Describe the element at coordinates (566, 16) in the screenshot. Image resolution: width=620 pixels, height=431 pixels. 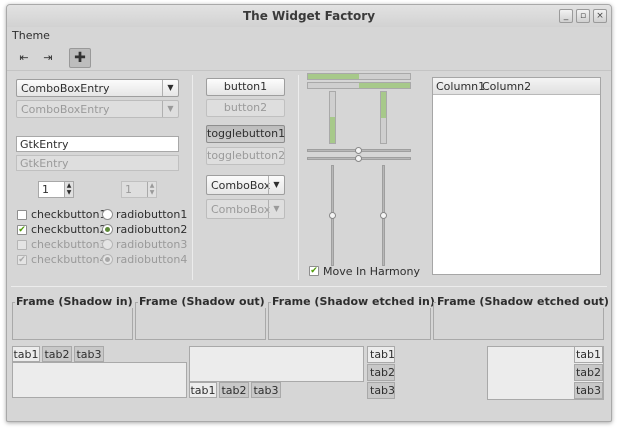
I see `minimize-button: _` at that location.